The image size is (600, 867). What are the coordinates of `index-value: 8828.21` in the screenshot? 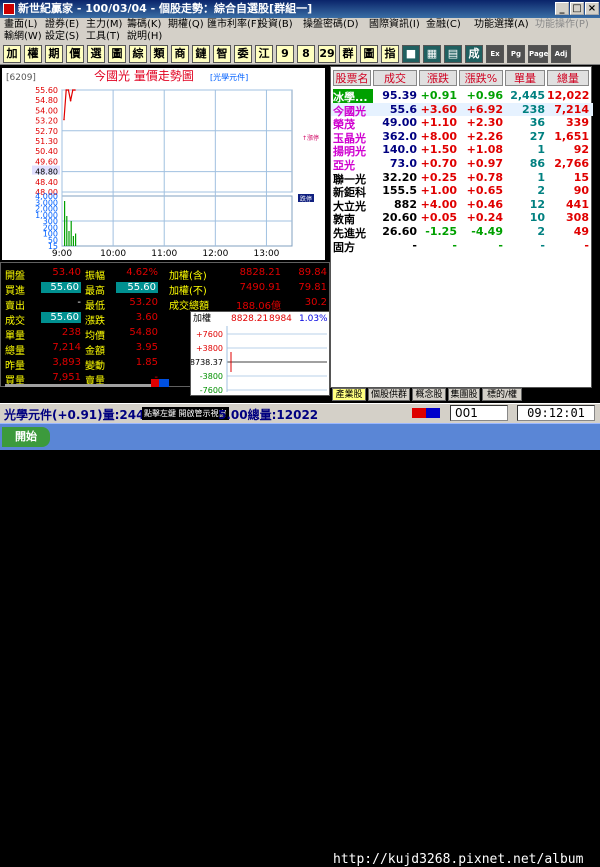 It's located at (260, 272).